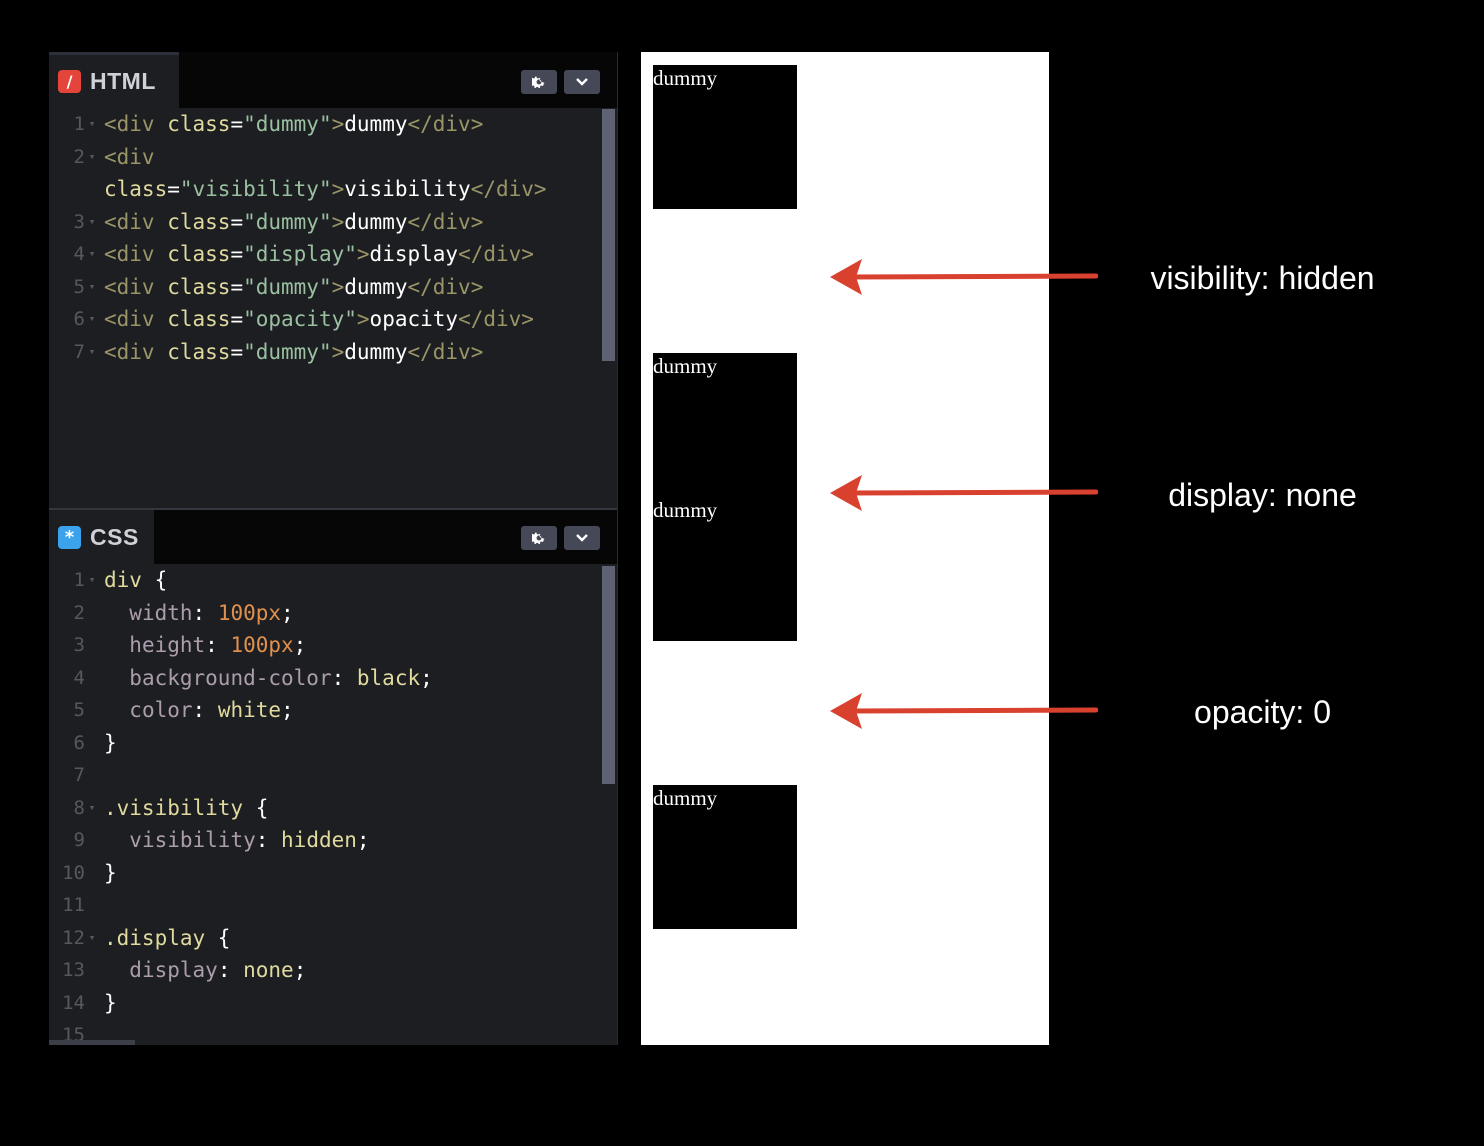 The image size is (1484, 1146). I want to click on code-text: color: white;, so click(198, 710).